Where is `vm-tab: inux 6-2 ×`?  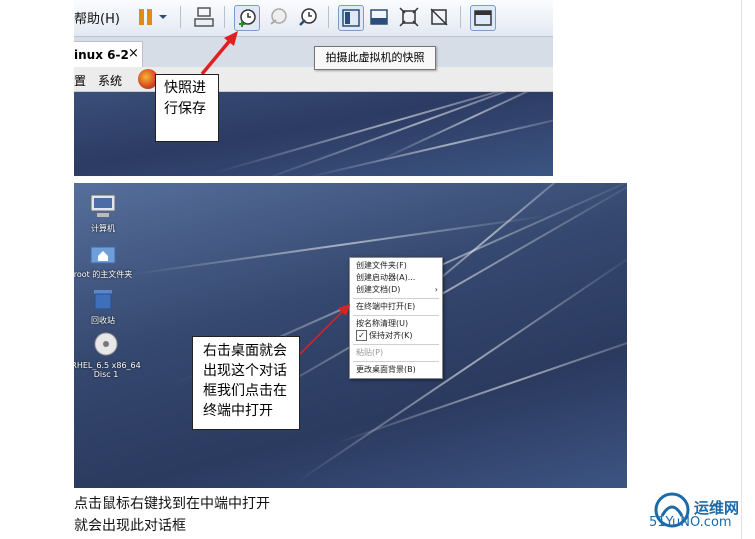 vm-tab: inux 6-2 × is located at coordinates (108, 54).